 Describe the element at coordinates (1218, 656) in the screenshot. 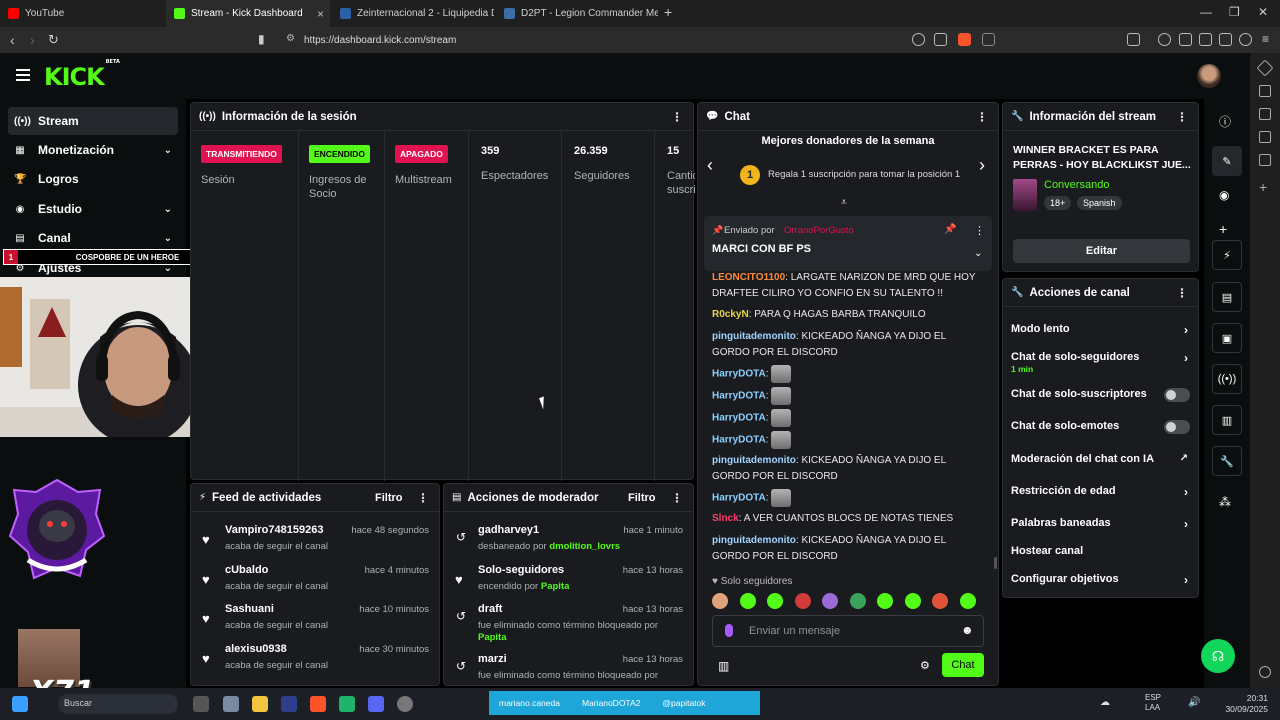

I see `support-button: ☊` at that location.